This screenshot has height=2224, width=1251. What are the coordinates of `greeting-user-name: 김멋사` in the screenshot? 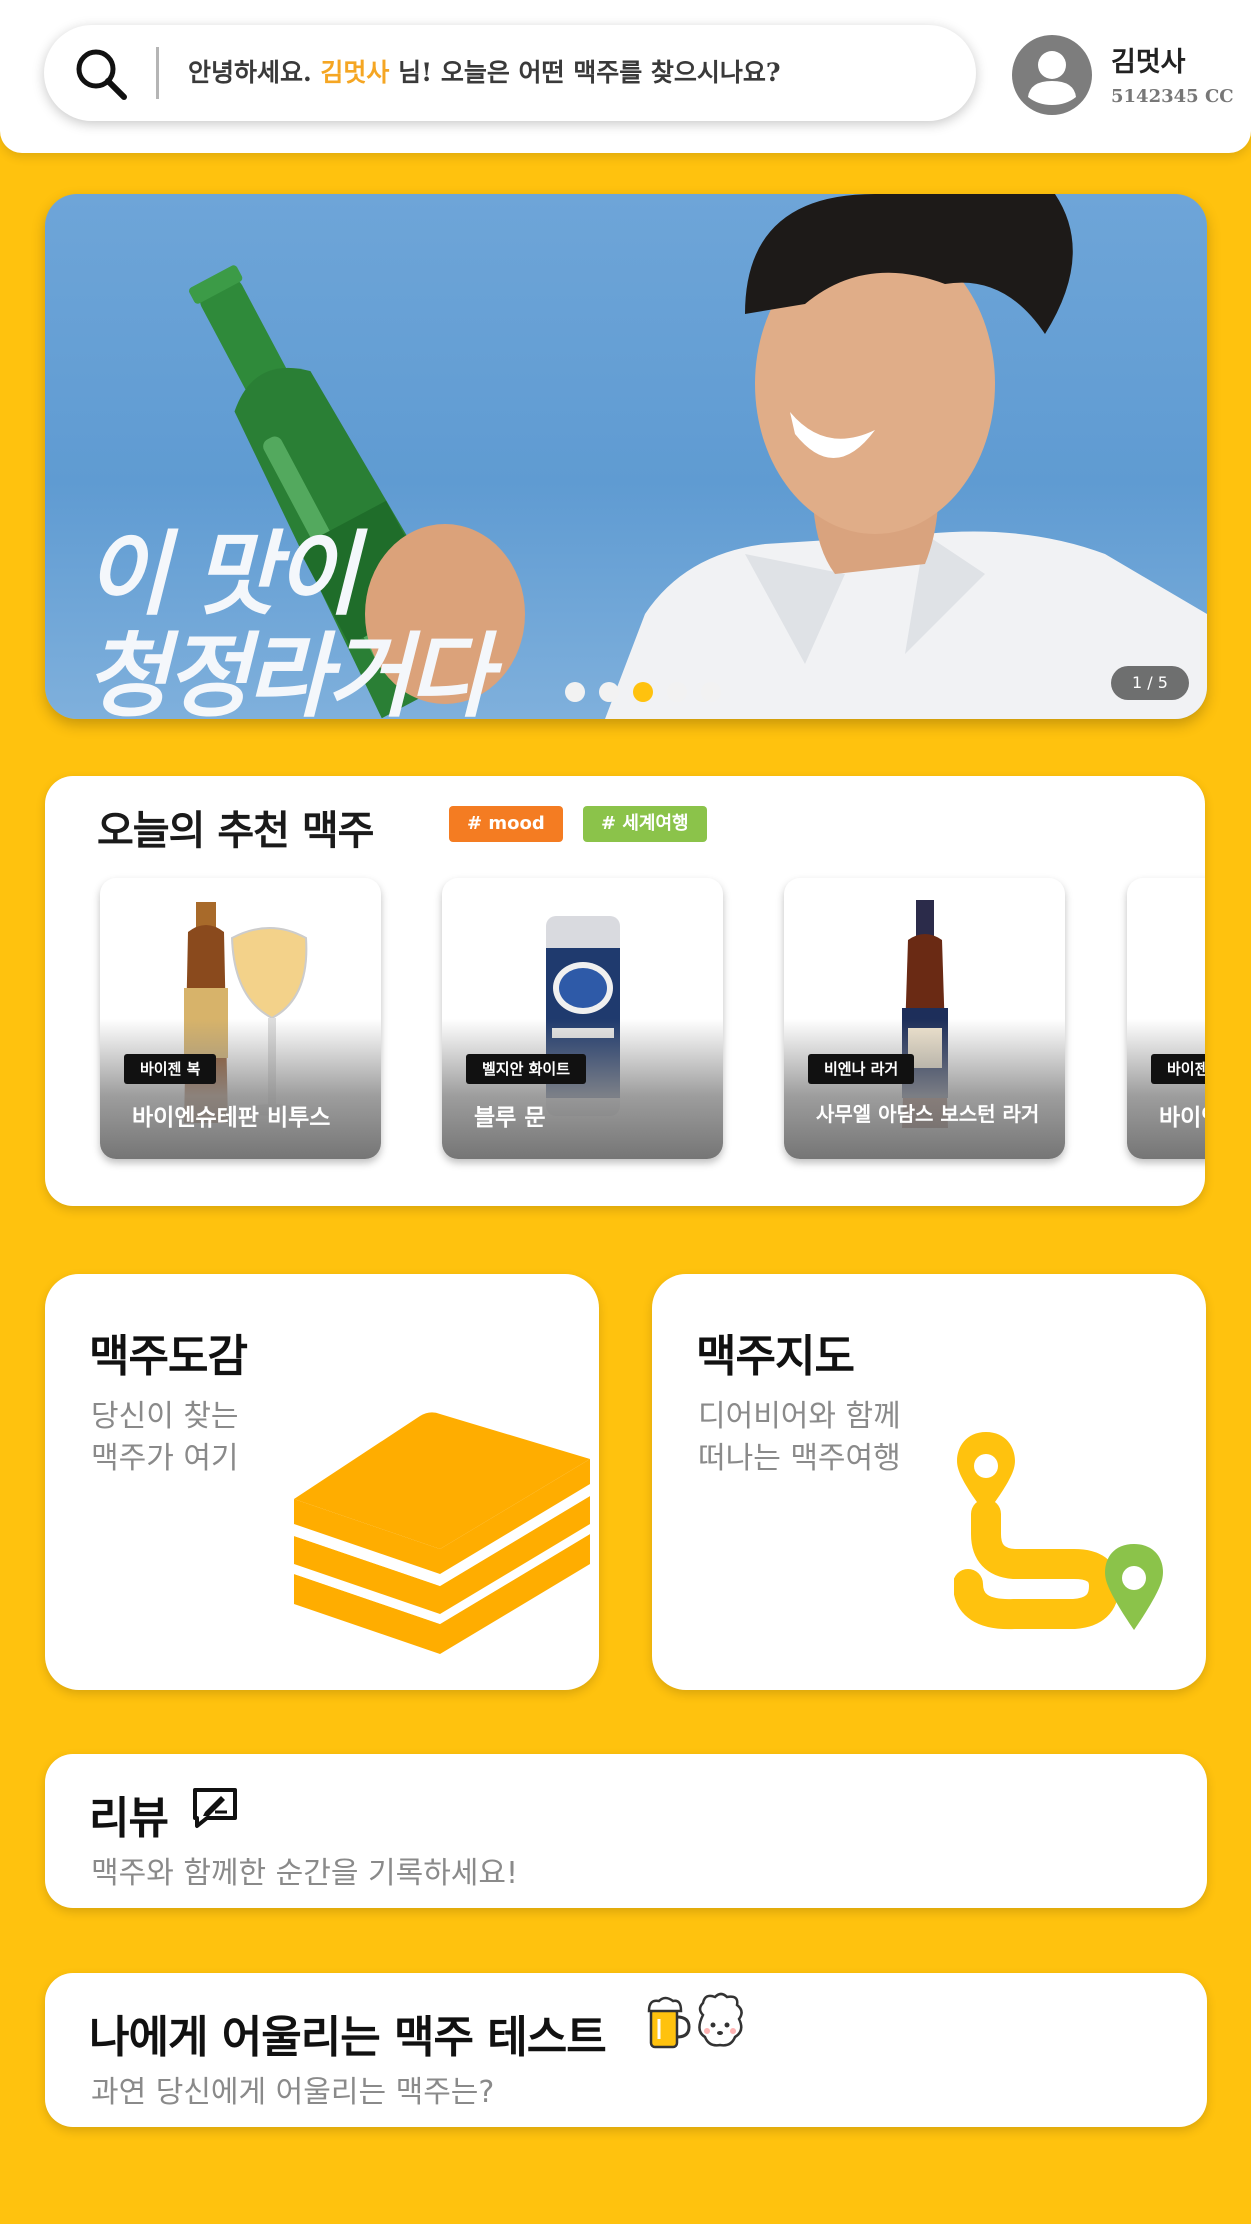 It's located at (355, 72).